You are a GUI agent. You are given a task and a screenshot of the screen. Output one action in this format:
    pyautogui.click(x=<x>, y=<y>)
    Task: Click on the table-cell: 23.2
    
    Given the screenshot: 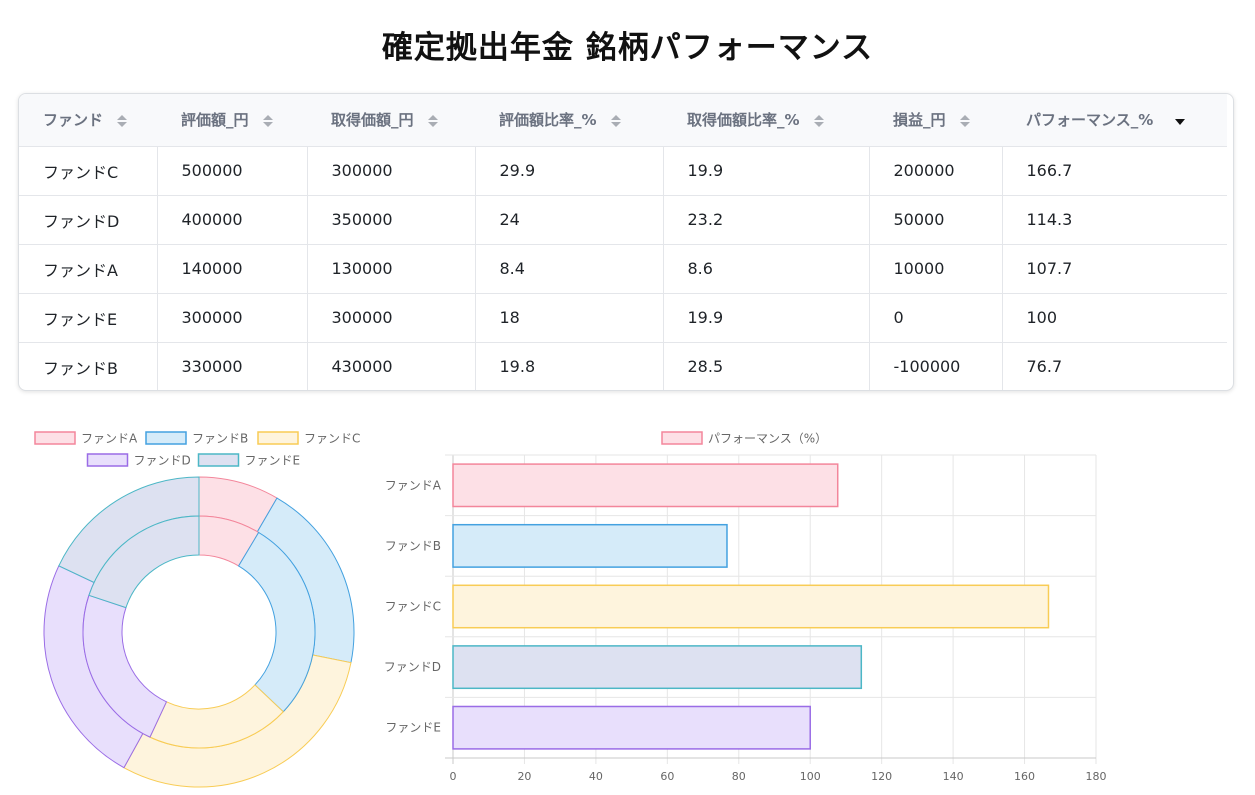 What is the action you would take?
    pyautogui.click(x=765, y=219)
    